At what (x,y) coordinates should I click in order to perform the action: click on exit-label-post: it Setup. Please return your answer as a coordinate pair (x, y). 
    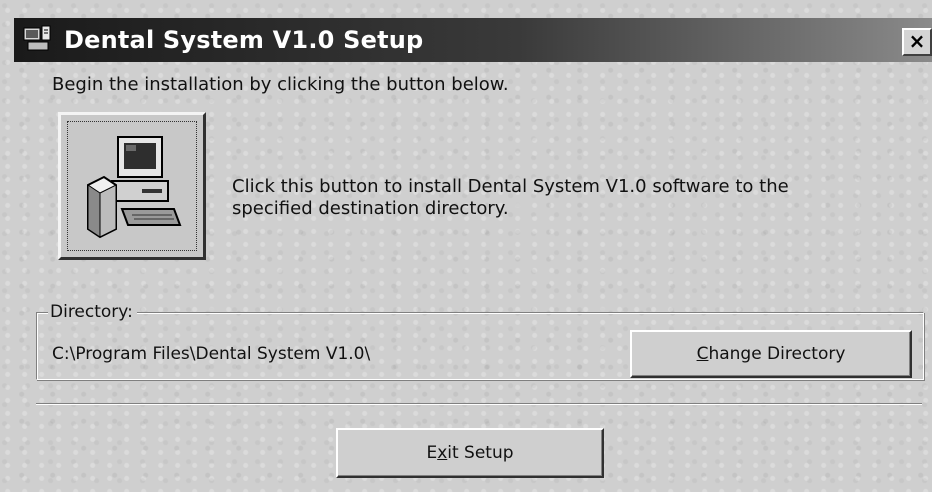
    Looking at the image, I should click on (480, 453).